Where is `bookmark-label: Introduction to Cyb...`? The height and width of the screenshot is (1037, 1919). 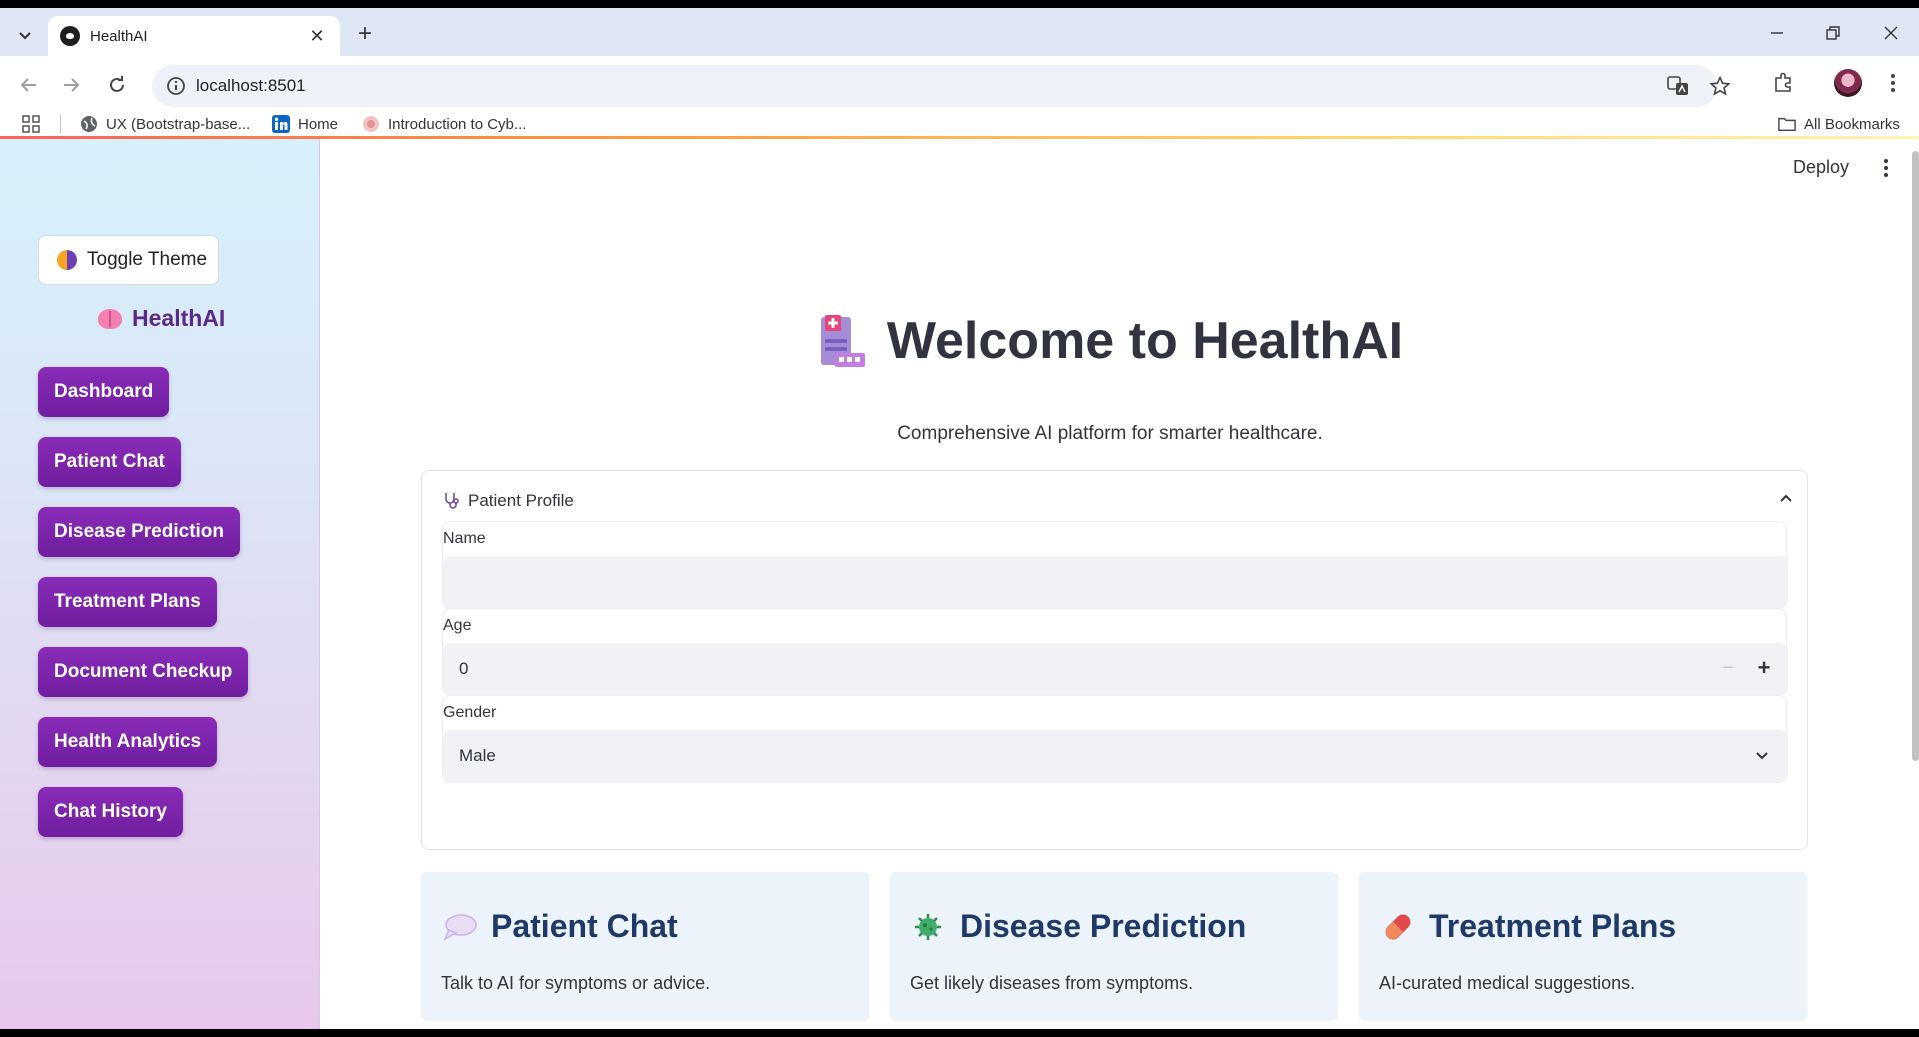 bookmark-label: Introduction to Cyb... is located at coordinates (457, 124).